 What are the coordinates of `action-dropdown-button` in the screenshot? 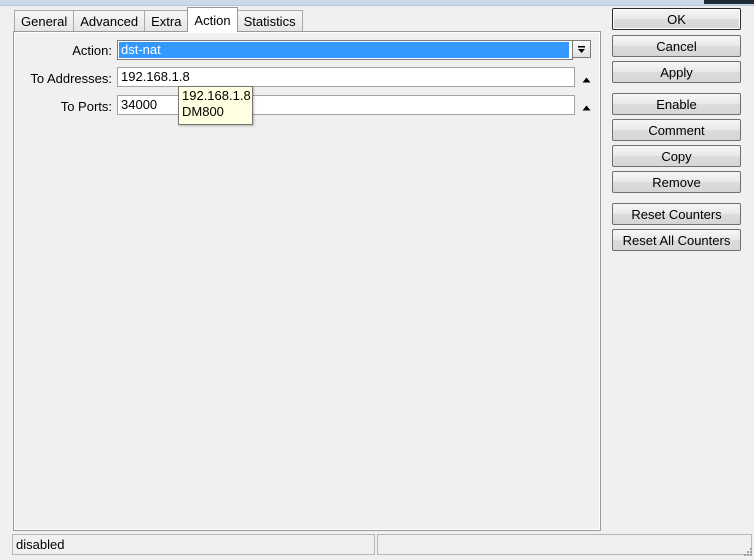 It's located at (581, 49).